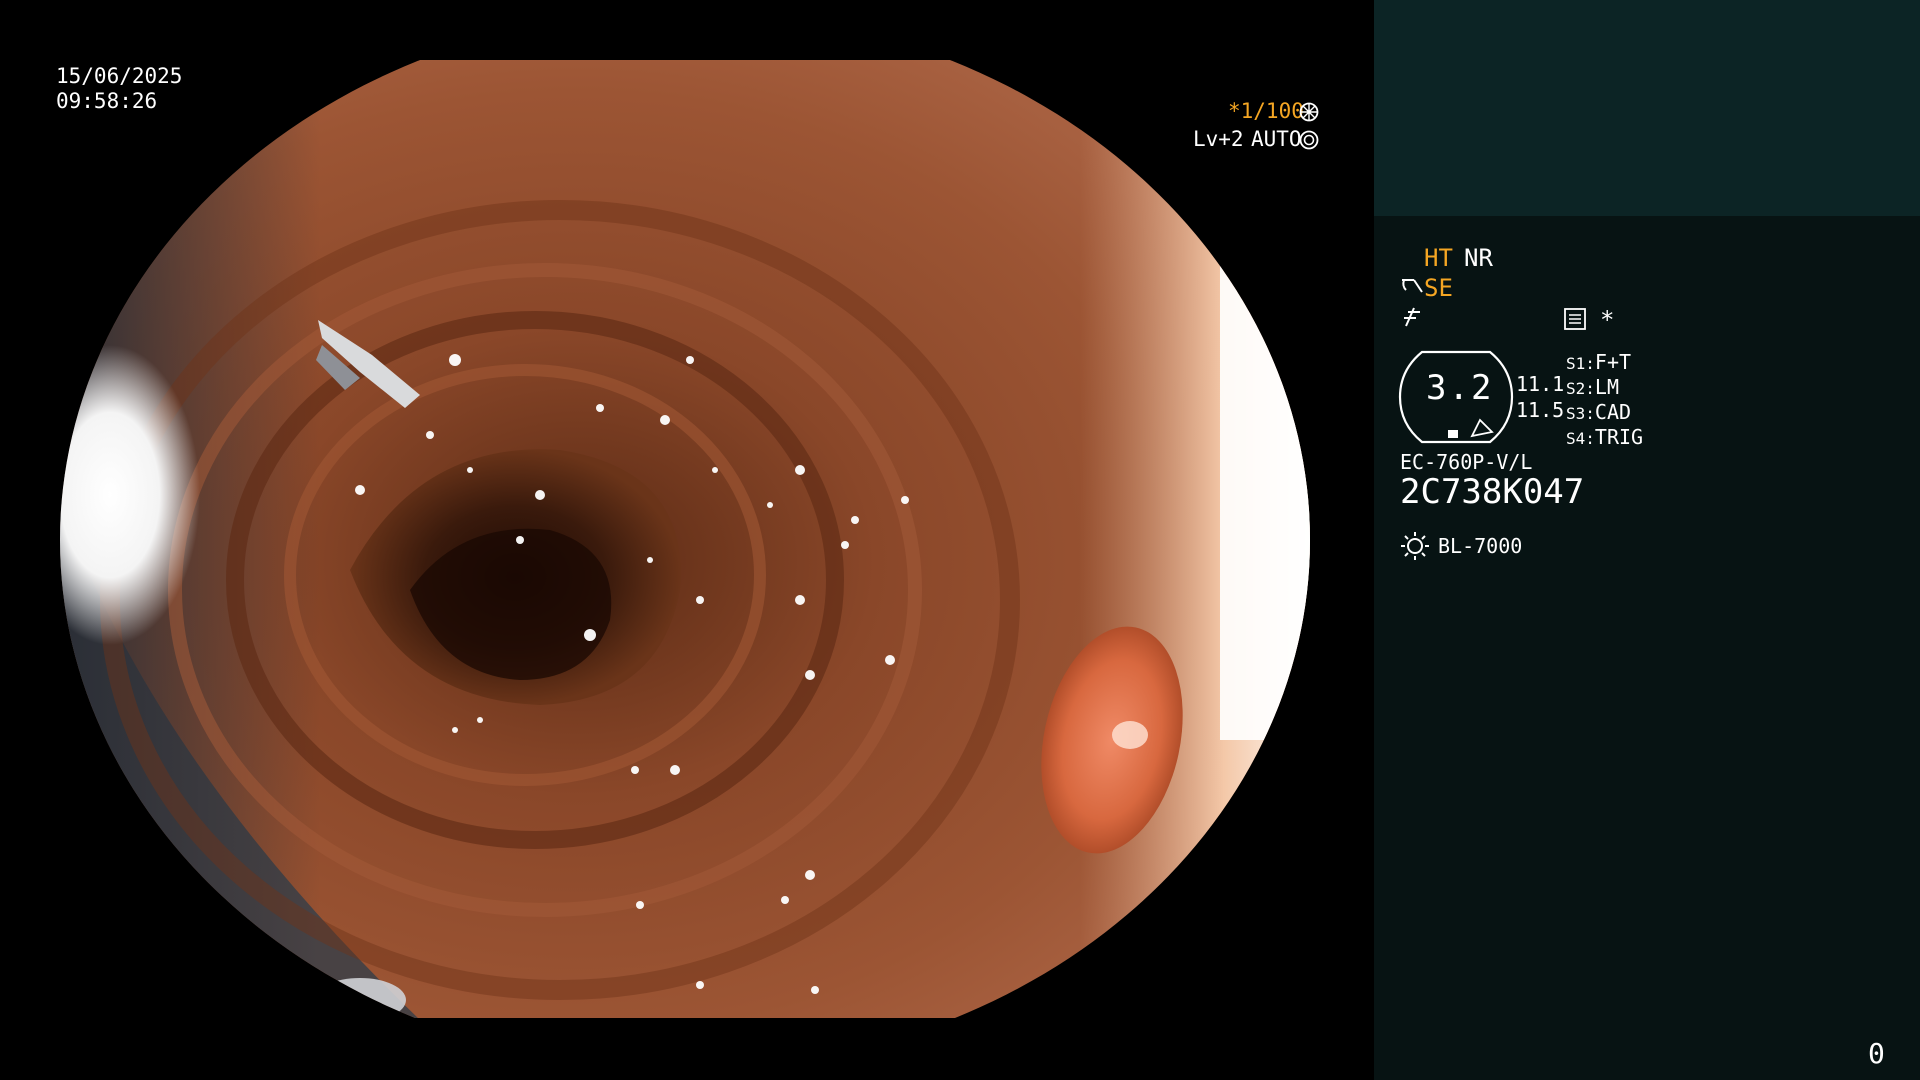 The width and height of the screenshot is (1920, 1080). Describe the element at coordinates (1266, 111) in the screenshot. I see `shutter-label: *1/100` at that location.